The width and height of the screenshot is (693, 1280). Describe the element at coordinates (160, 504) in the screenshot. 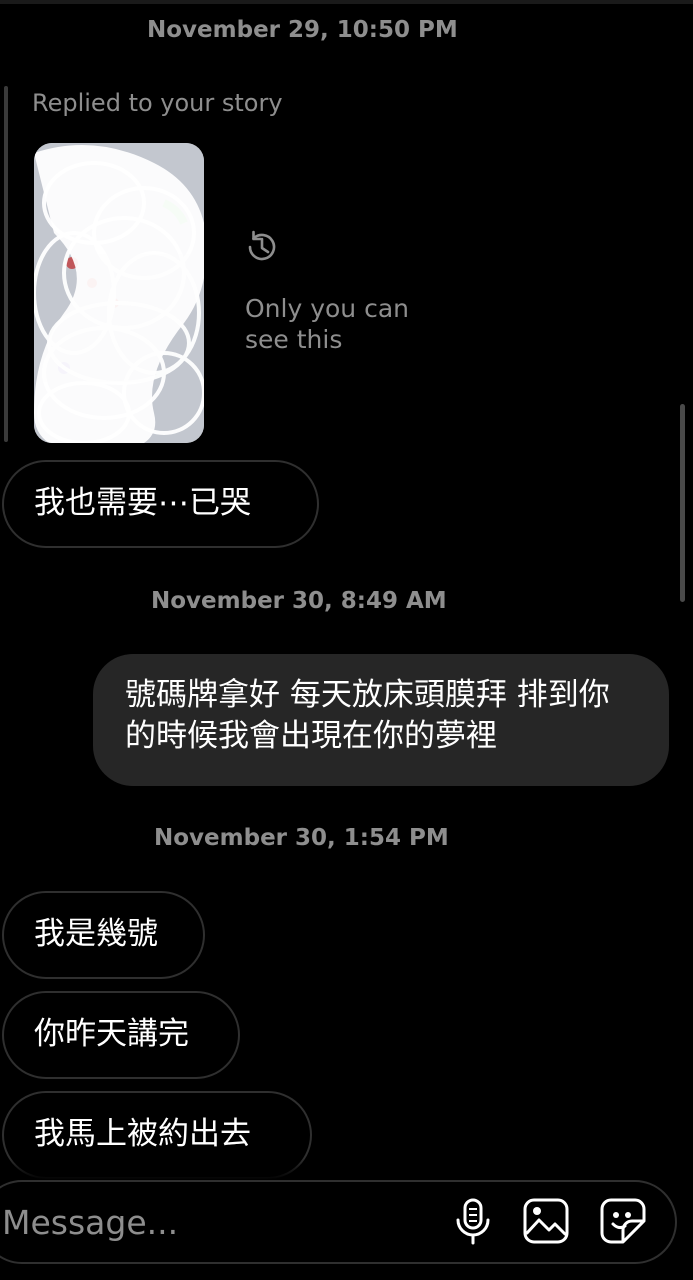

I see `message-bubble-incoming: 我也需要⋯已哭` at that location.